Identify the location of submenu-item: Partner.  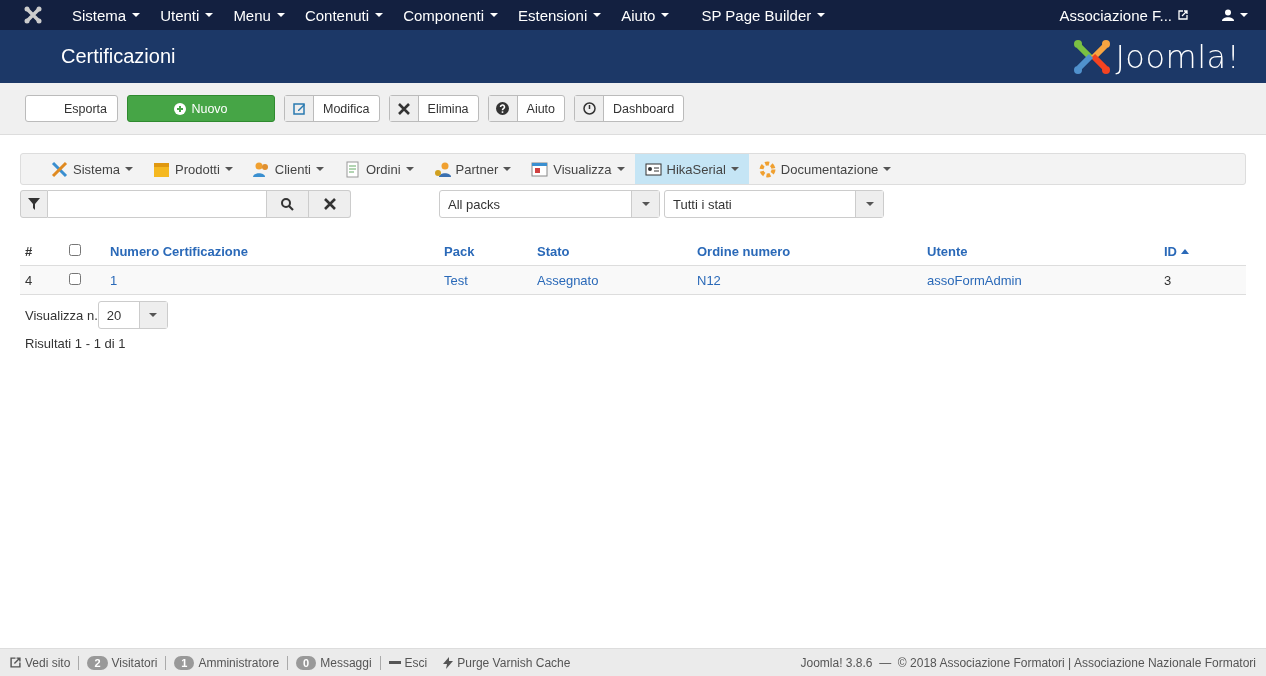
(472, 169).